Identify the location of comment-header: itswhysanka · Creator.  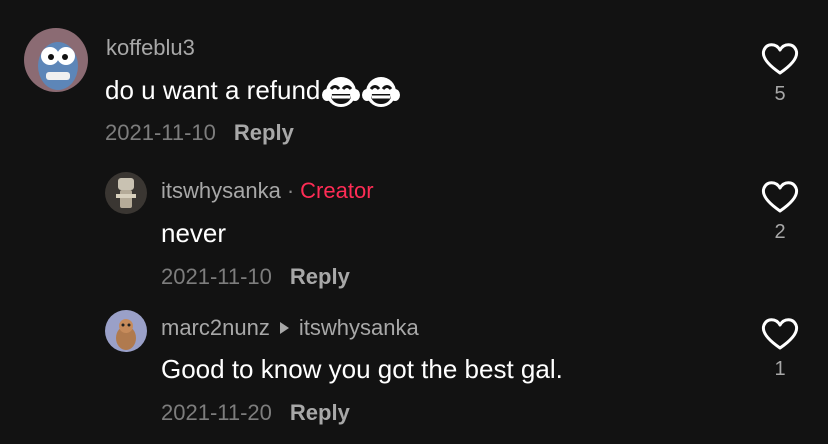
(267, 191).